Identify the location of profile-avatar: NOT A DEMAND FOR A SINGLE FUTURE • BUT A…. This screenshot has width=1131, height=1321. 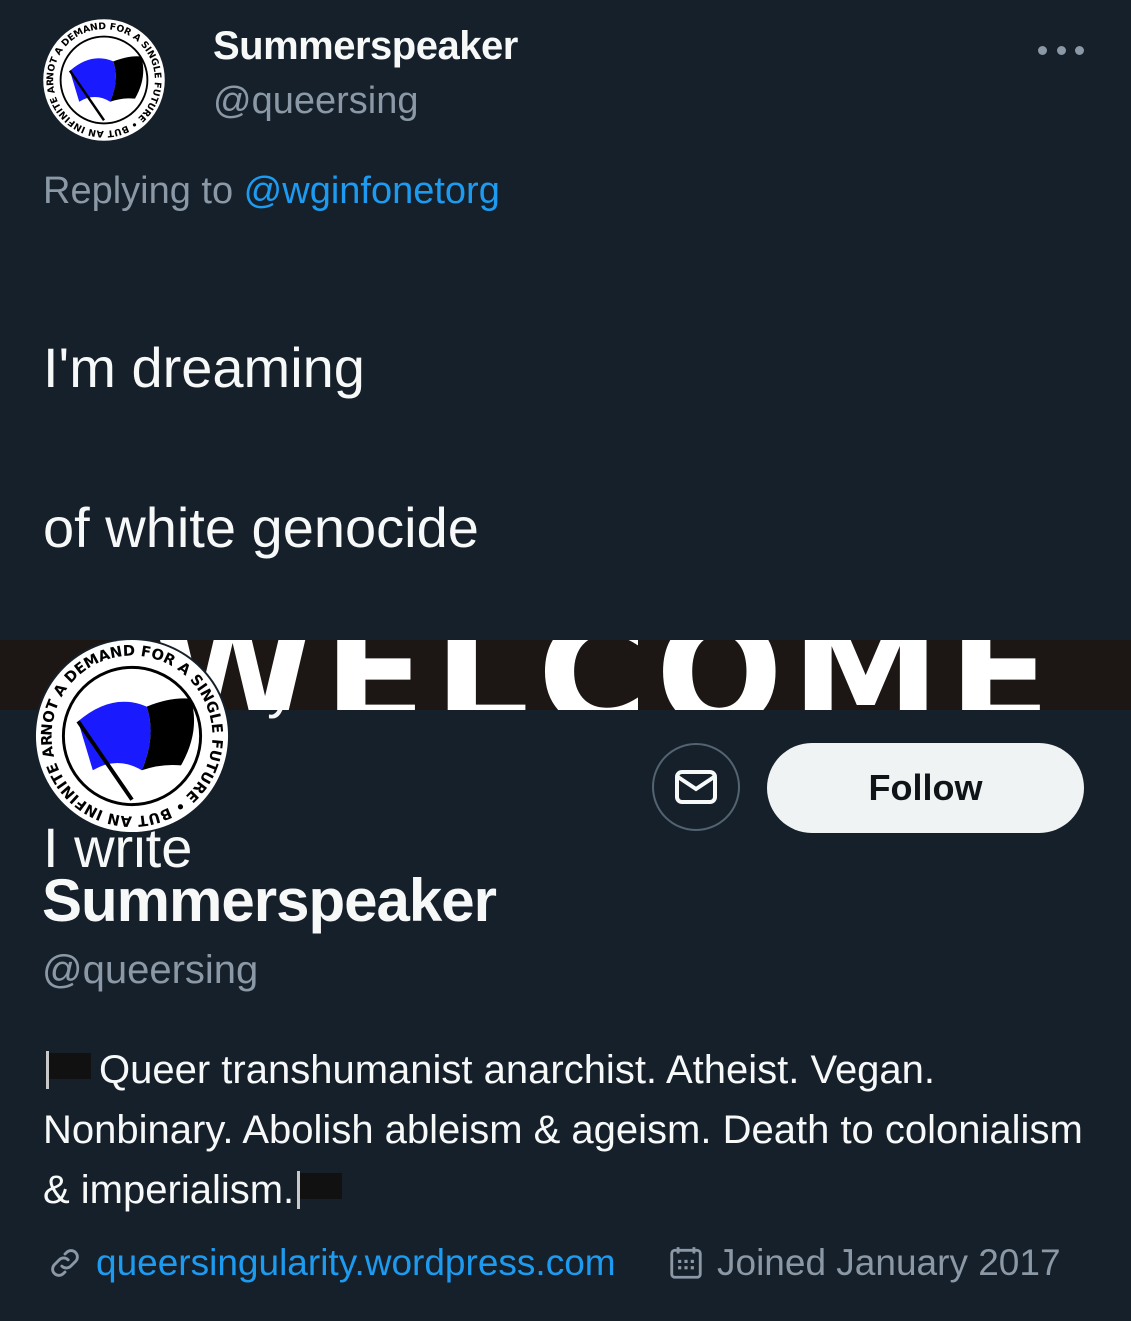
(128, 729).